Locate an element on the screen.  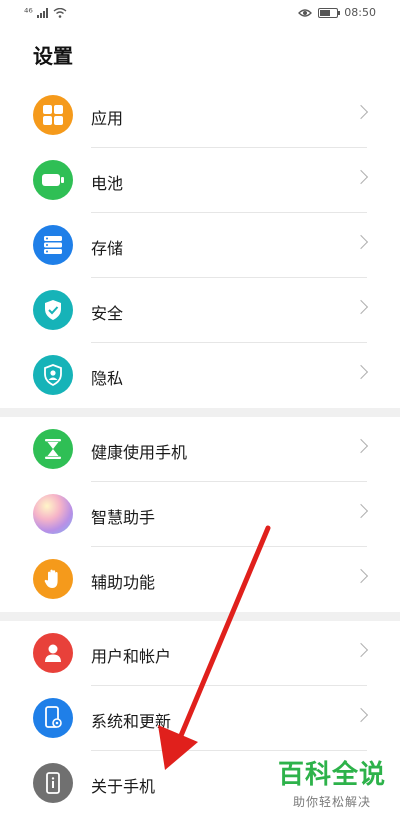
eye-icon is located at coordinates (305, 12).